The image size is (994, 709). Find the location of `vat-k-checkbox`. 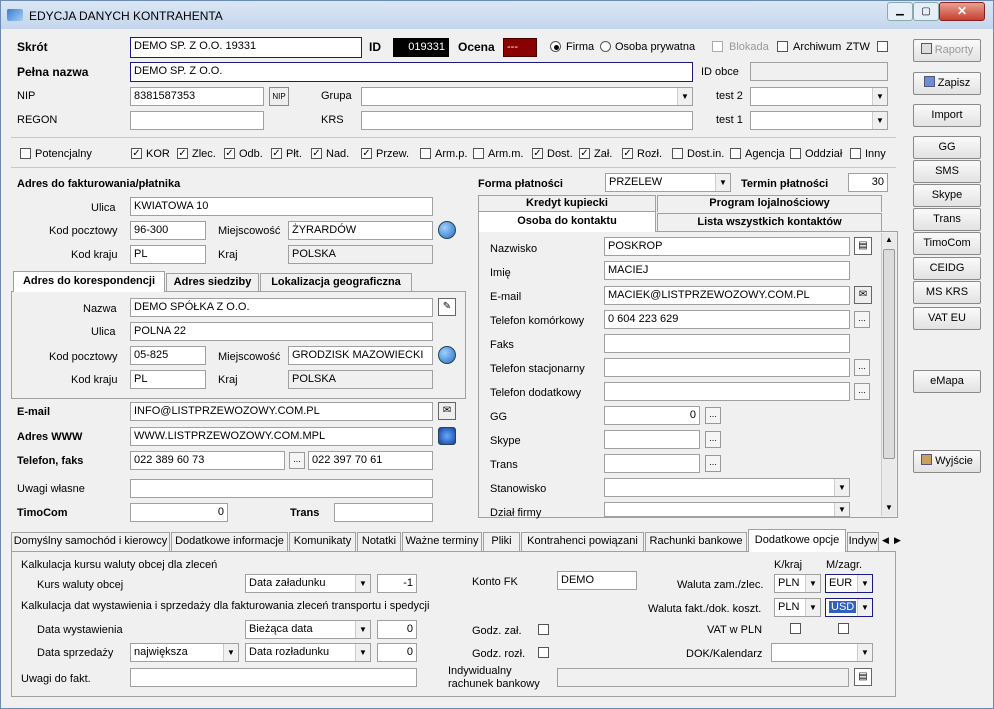

vat-k-checkbox is located at coordinates (795, 628).